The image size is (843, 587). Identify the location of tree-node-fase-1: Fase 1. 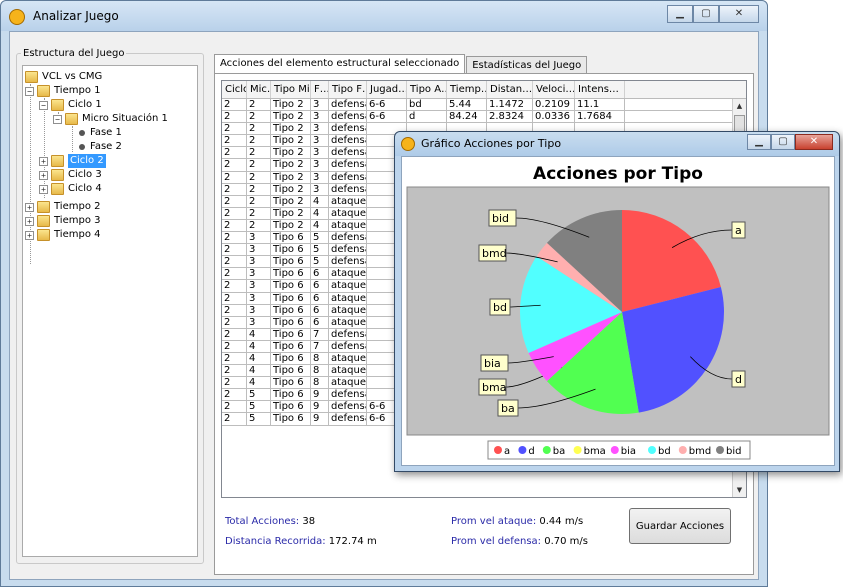
(99, 133).